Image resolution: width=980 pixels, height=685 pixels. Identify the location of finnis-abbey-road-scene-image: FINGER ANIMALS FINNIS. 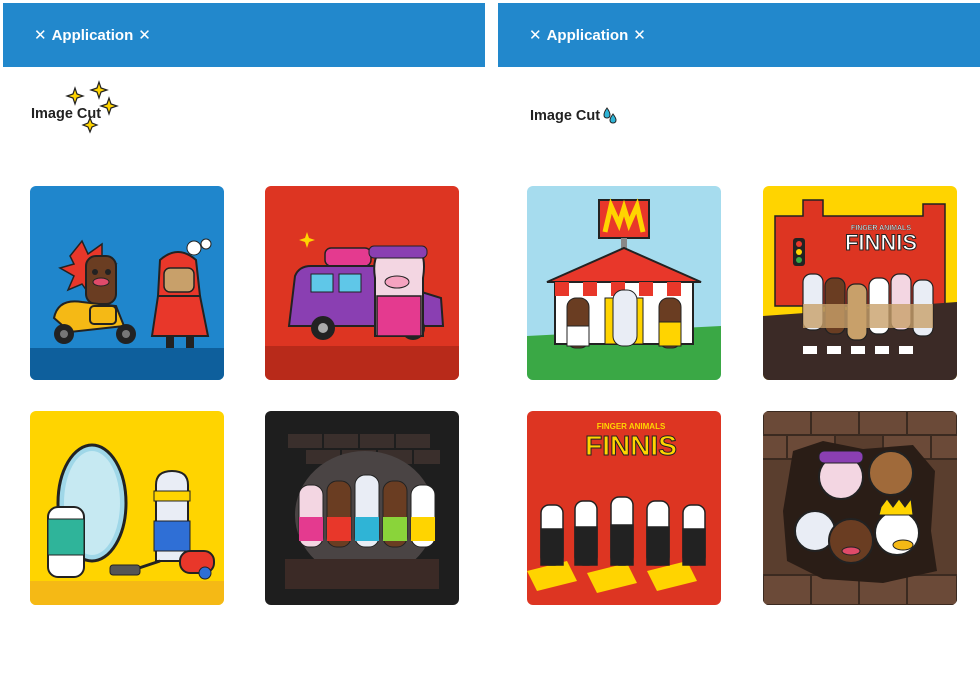
(624, 508).